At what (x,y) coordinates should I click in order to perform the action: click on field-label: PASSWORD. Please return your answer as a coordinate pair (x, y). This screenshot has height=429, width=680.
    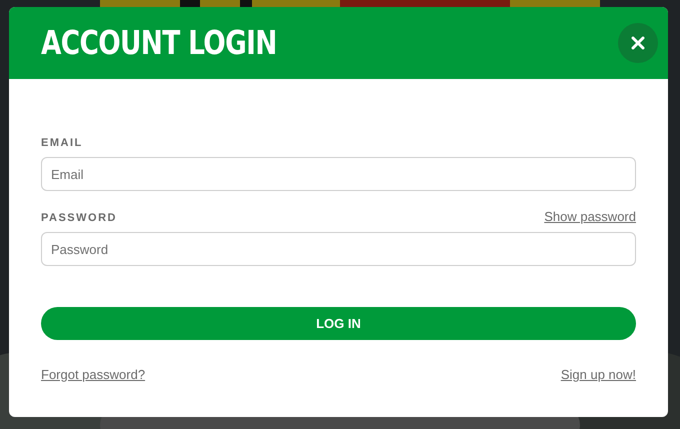
    Looking at the image, I should click on (79, 218).